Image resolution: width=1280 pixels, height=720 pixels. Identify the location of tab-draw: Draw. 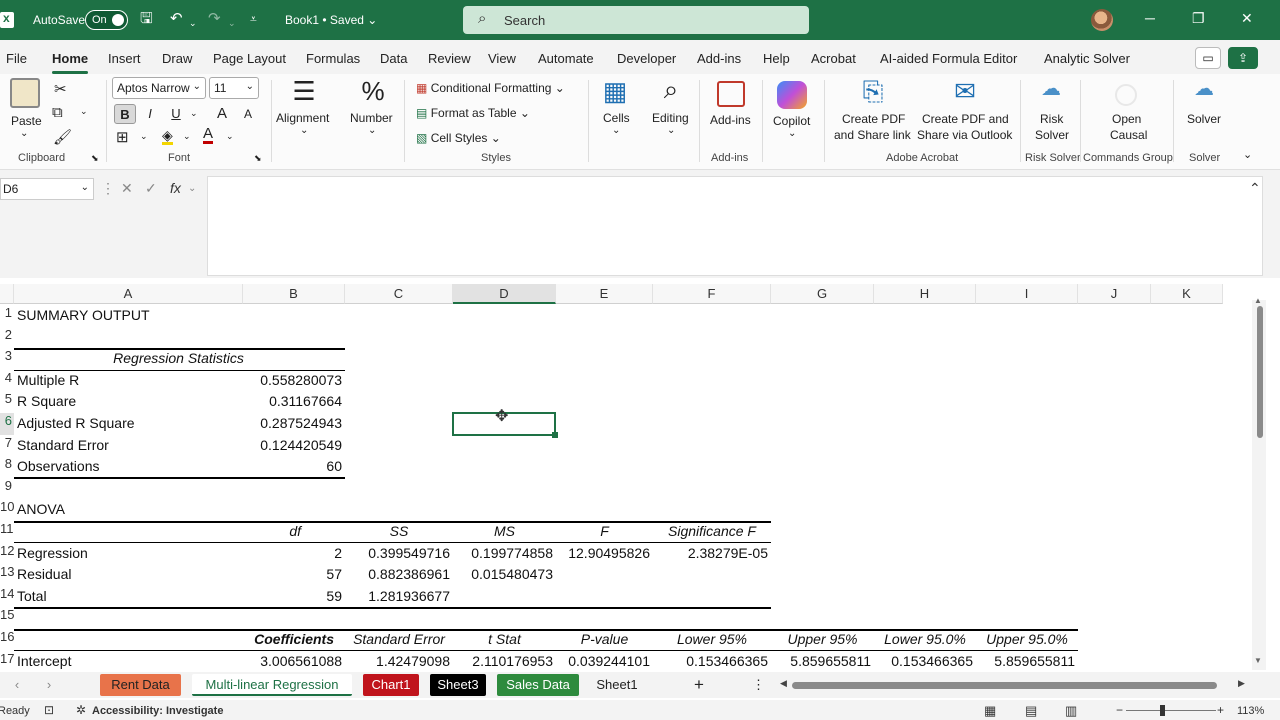
(177, 58).